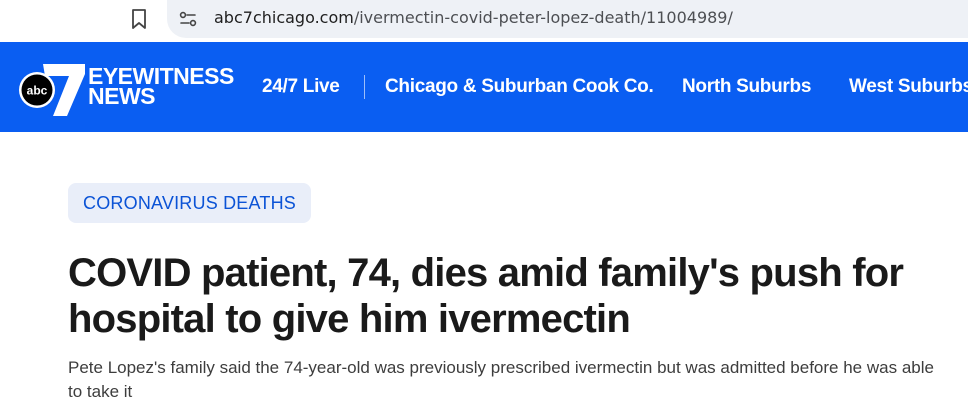 The image size is (968, 411). I want to click on logo-abc-text: abc, so click(37, 91).